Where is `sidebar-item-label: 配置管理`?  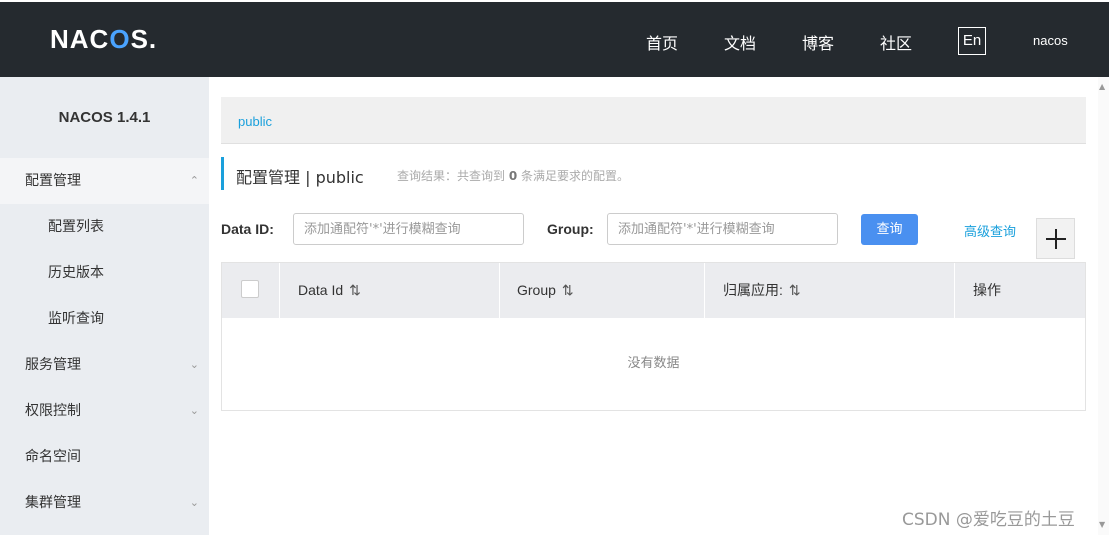 sidebar-item-label: 配置管理 is located at coordinates (53, 181).